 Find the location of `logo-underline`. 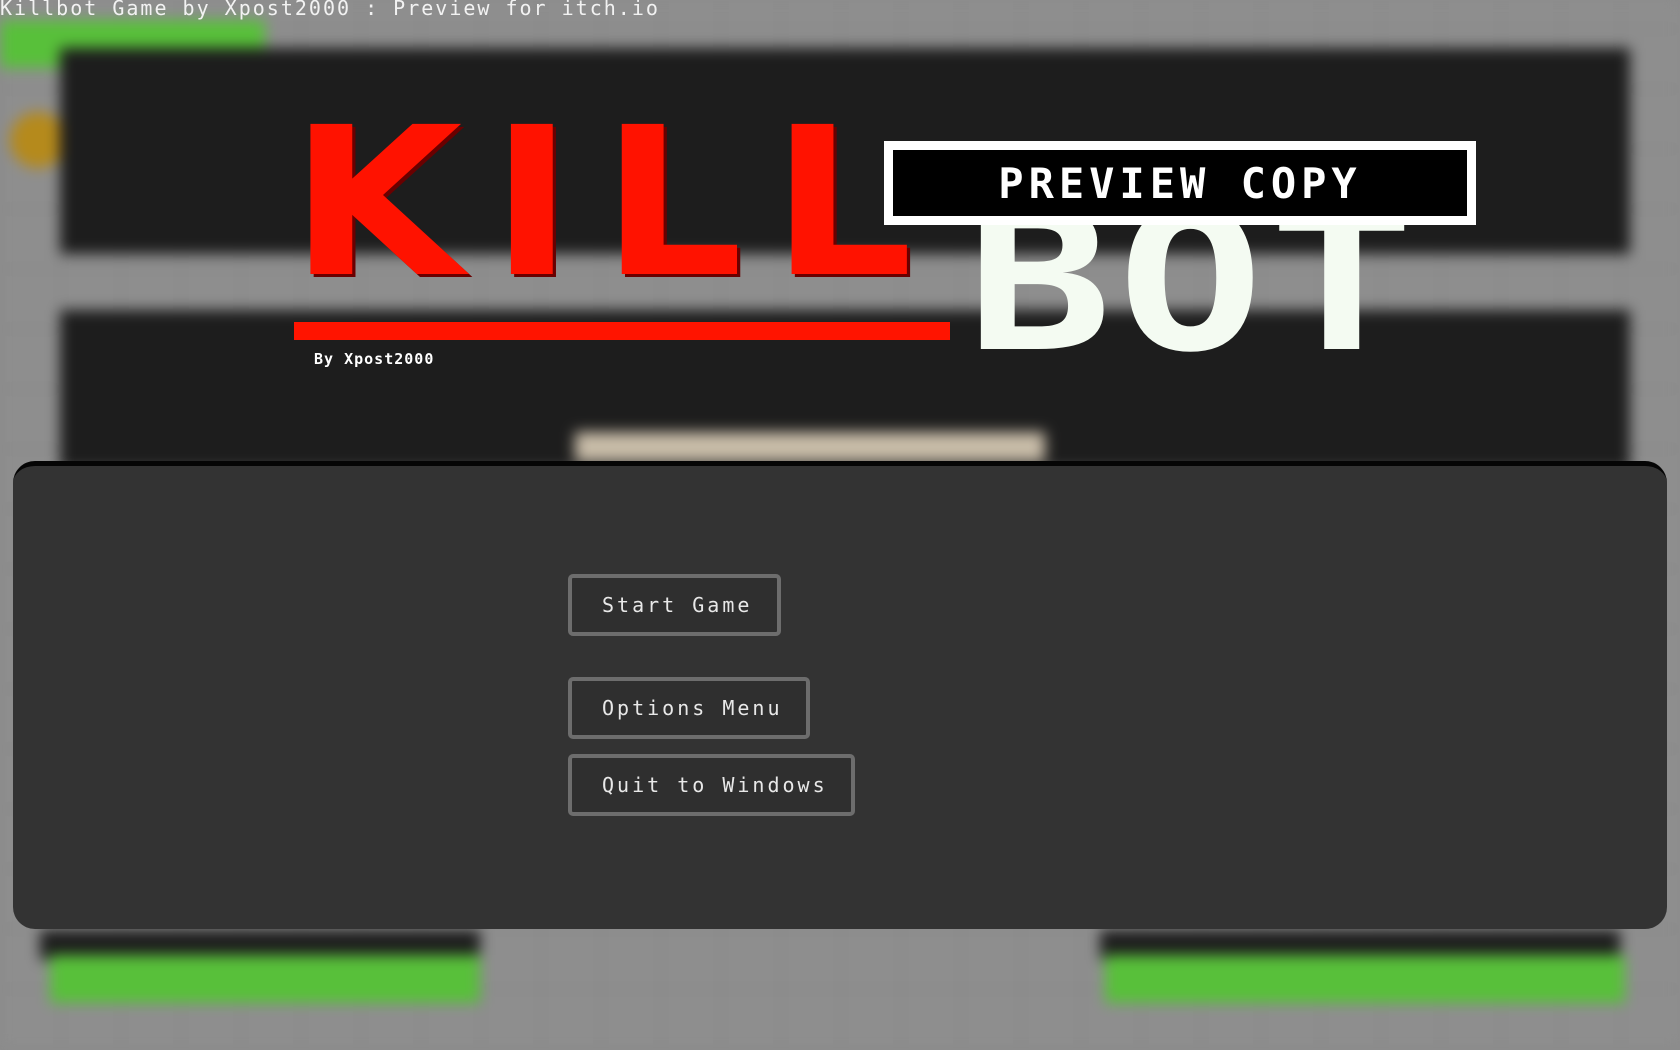

logo-underline is located at coordinates (622, 331).